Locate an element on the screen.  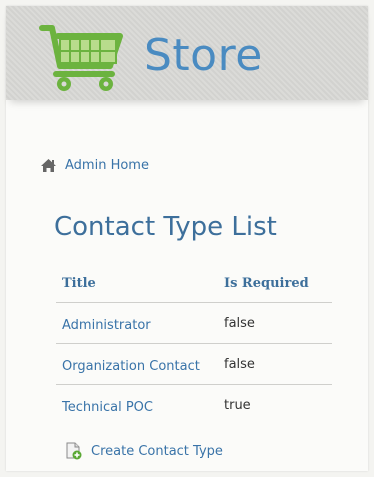
contact-type-link: Technical POC is located at coordinates (107, 407).